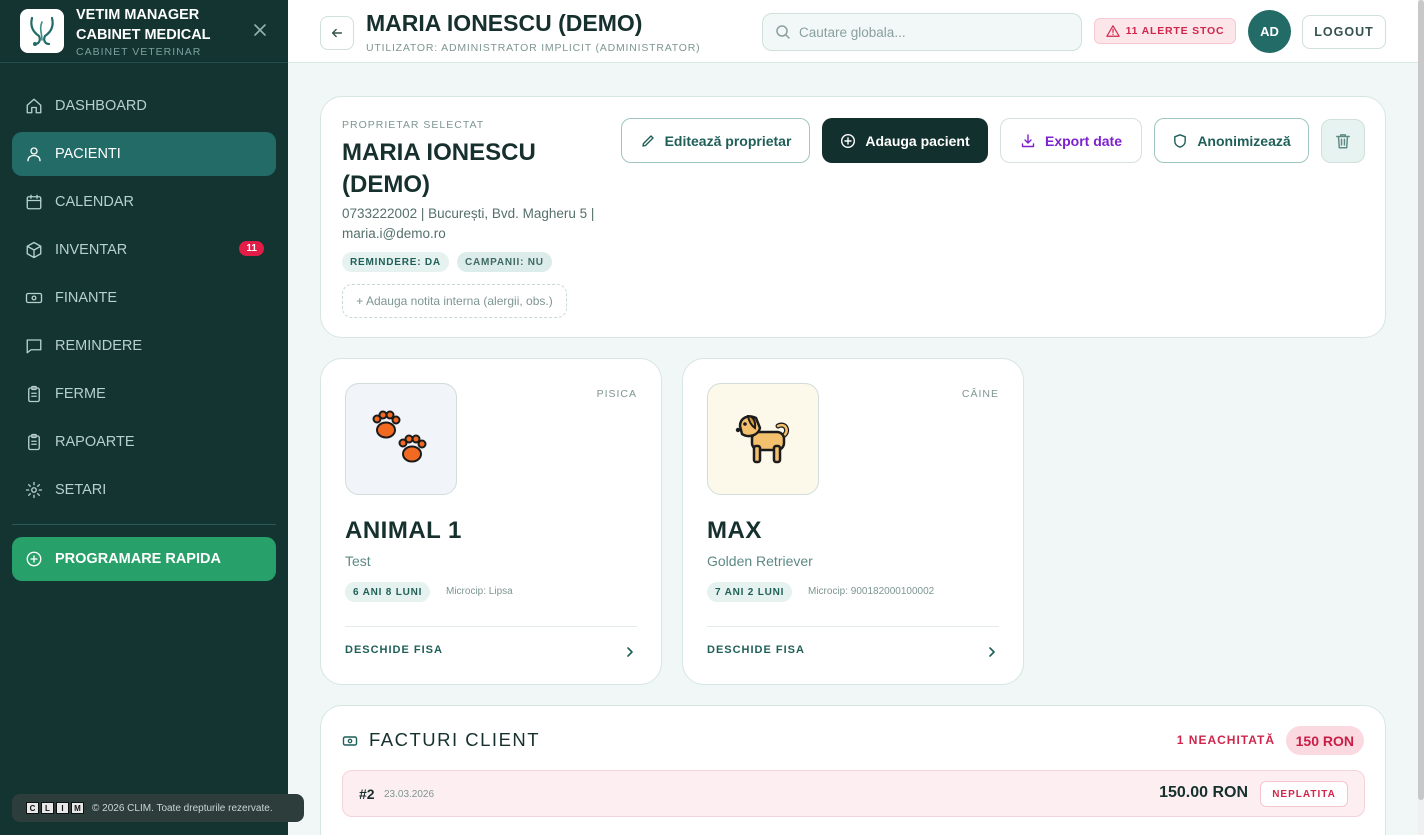  What do you see at coordinates (77, 808) in the screenshot?
I see `clim-letter: M` at bounding box center [77, 808].